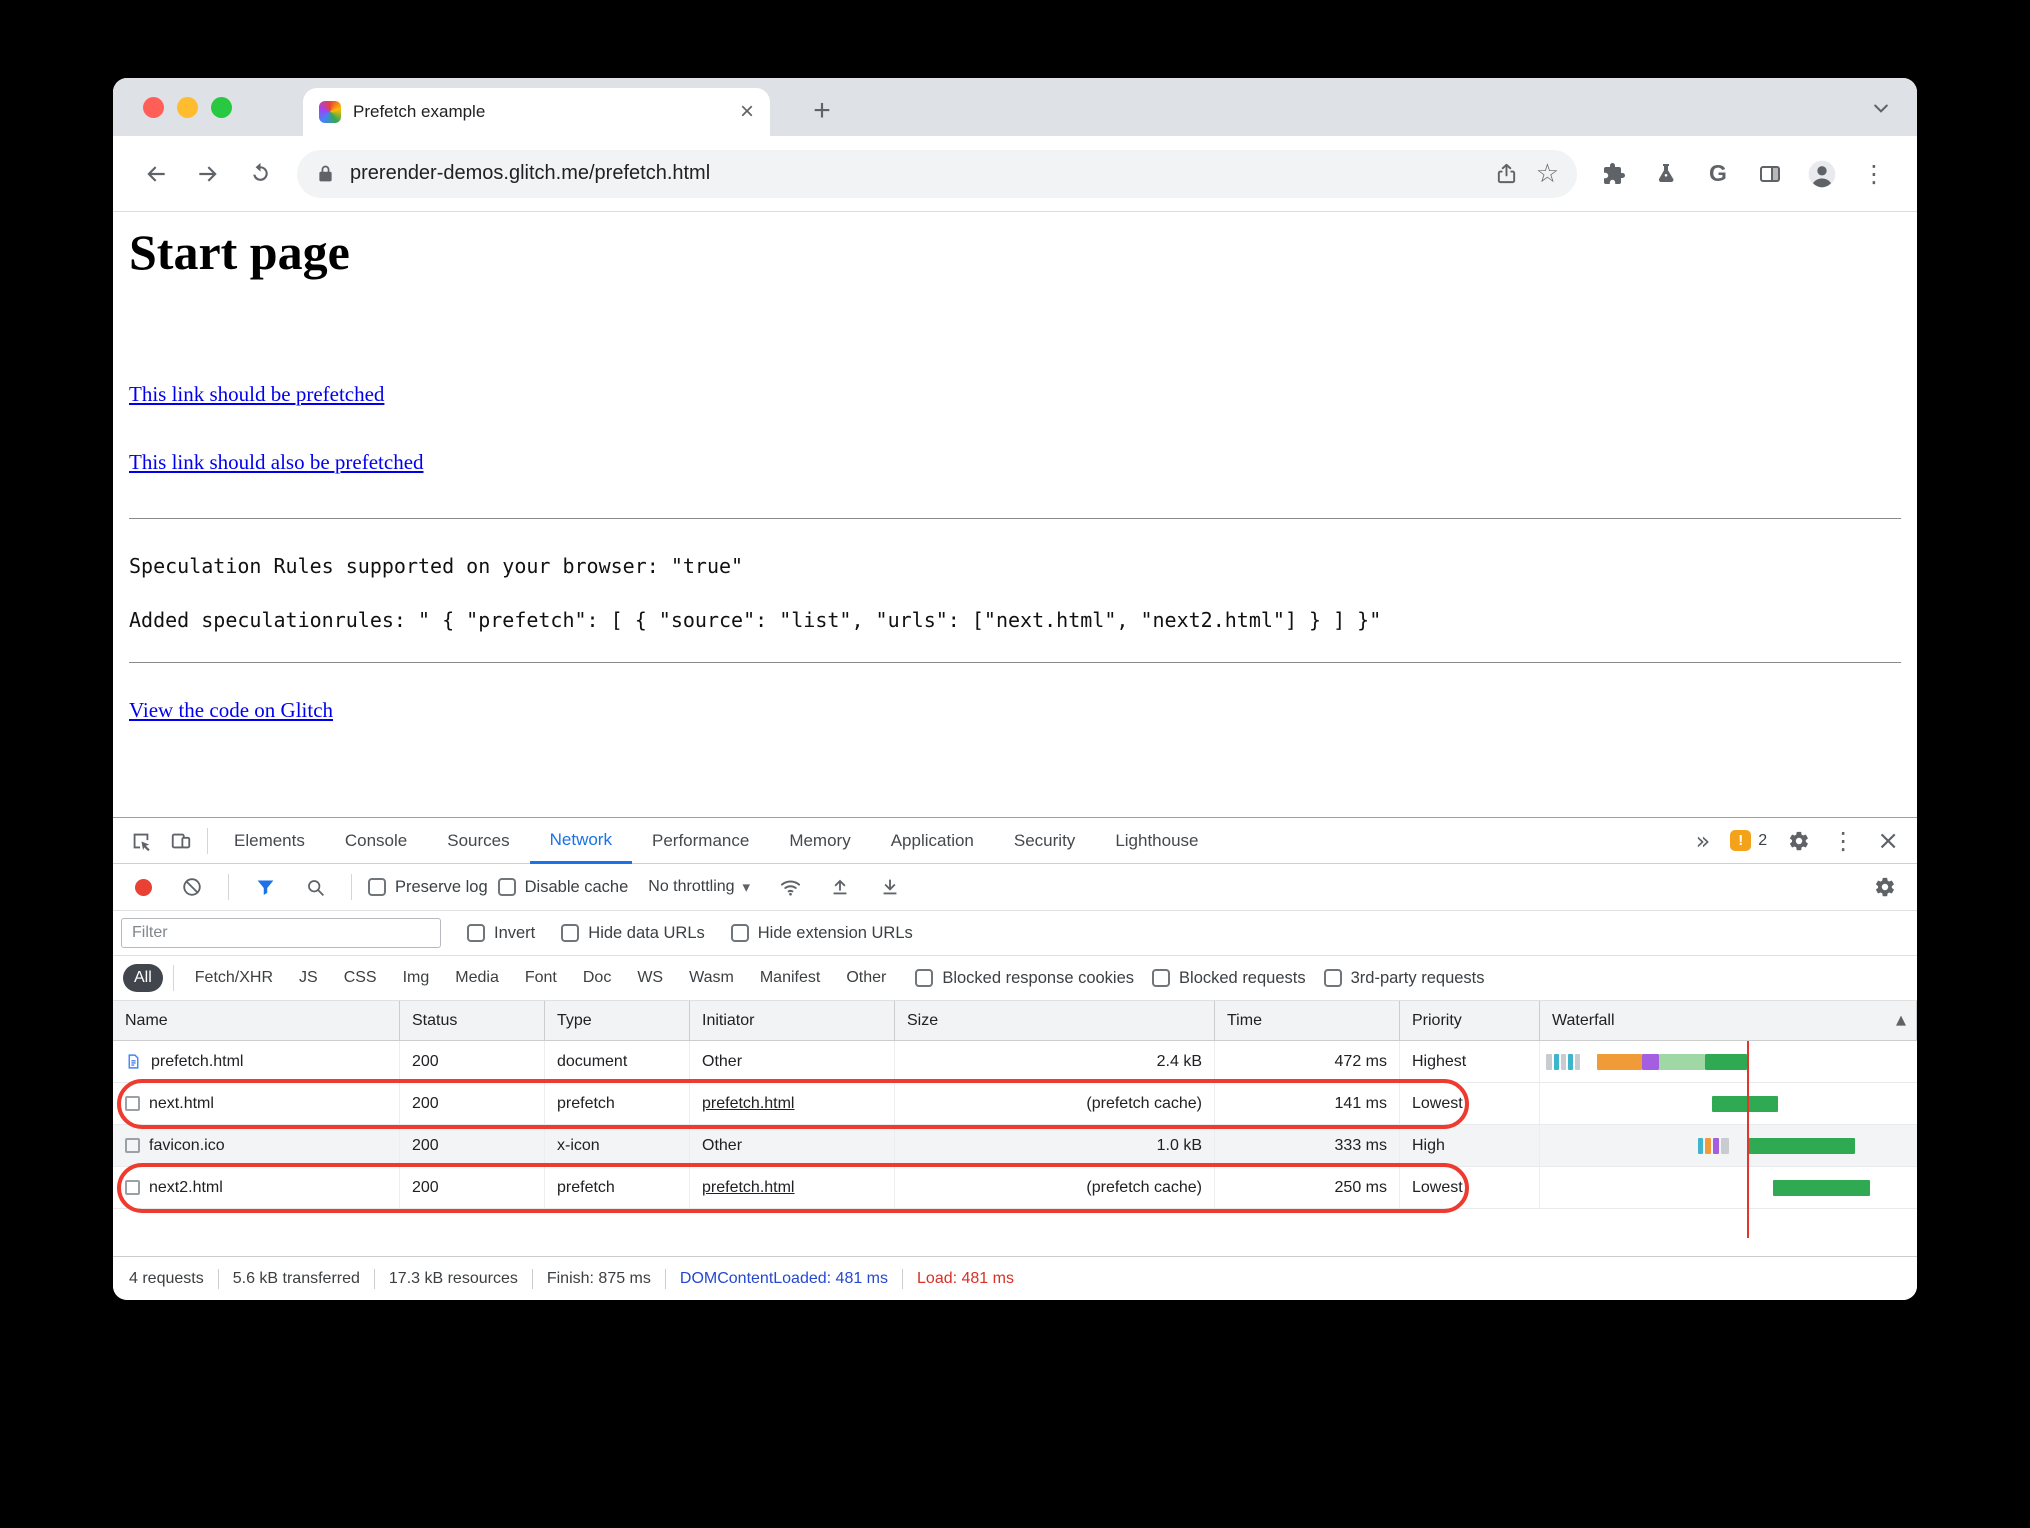  What do you see at coordinates (562, 887) in the screenshot?
I see `disable-cache-checkbox: Disable cache` at bounding box center [562, 887].